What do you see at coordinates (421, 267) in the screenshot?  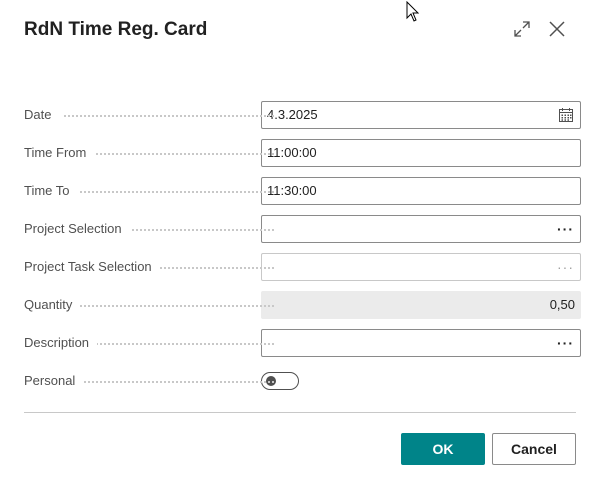 I see `project-task-selection-field: ···` at bounding box center [421, 267].